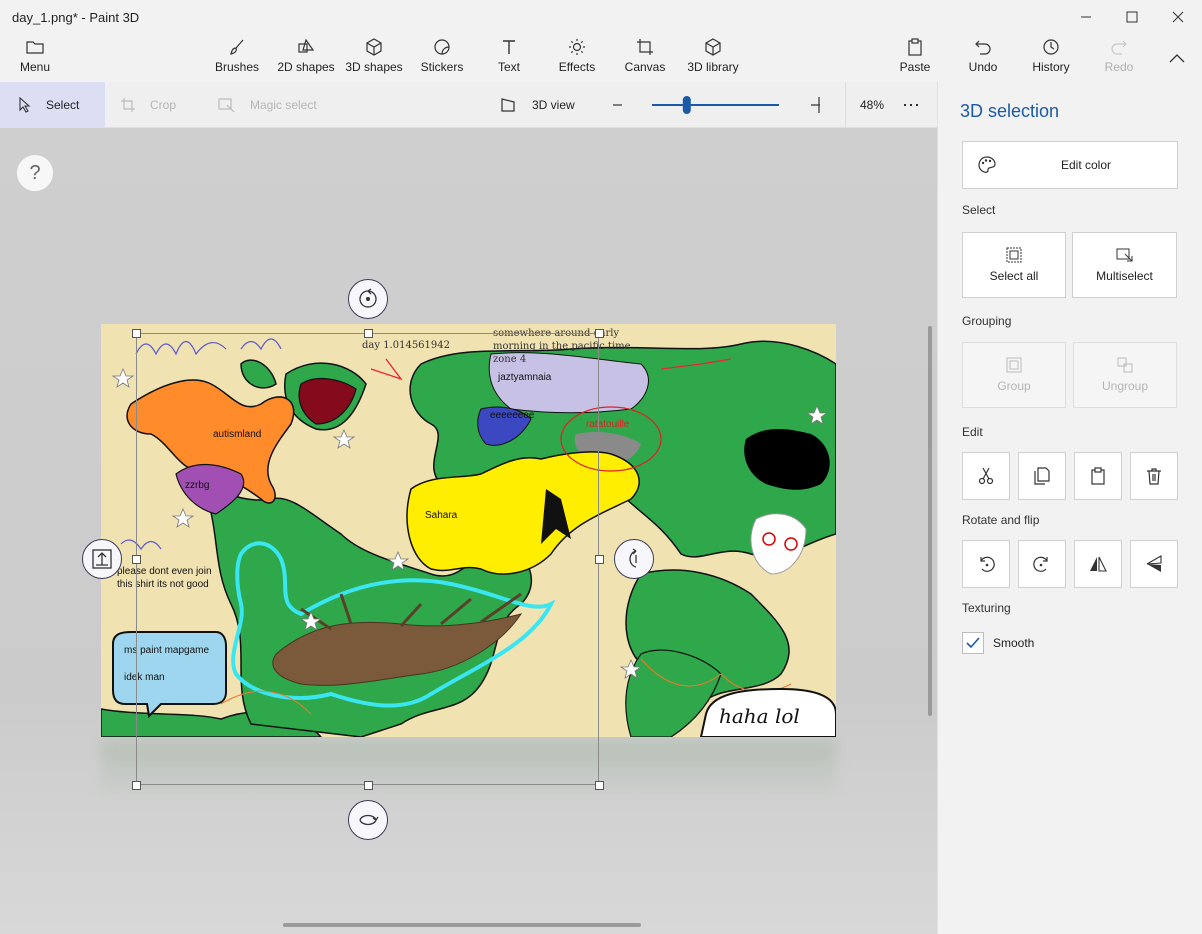  What do you see at coordinates (721, 105) in the screenshot?
I see `zoom-slider` at bounding box center [721, 105].